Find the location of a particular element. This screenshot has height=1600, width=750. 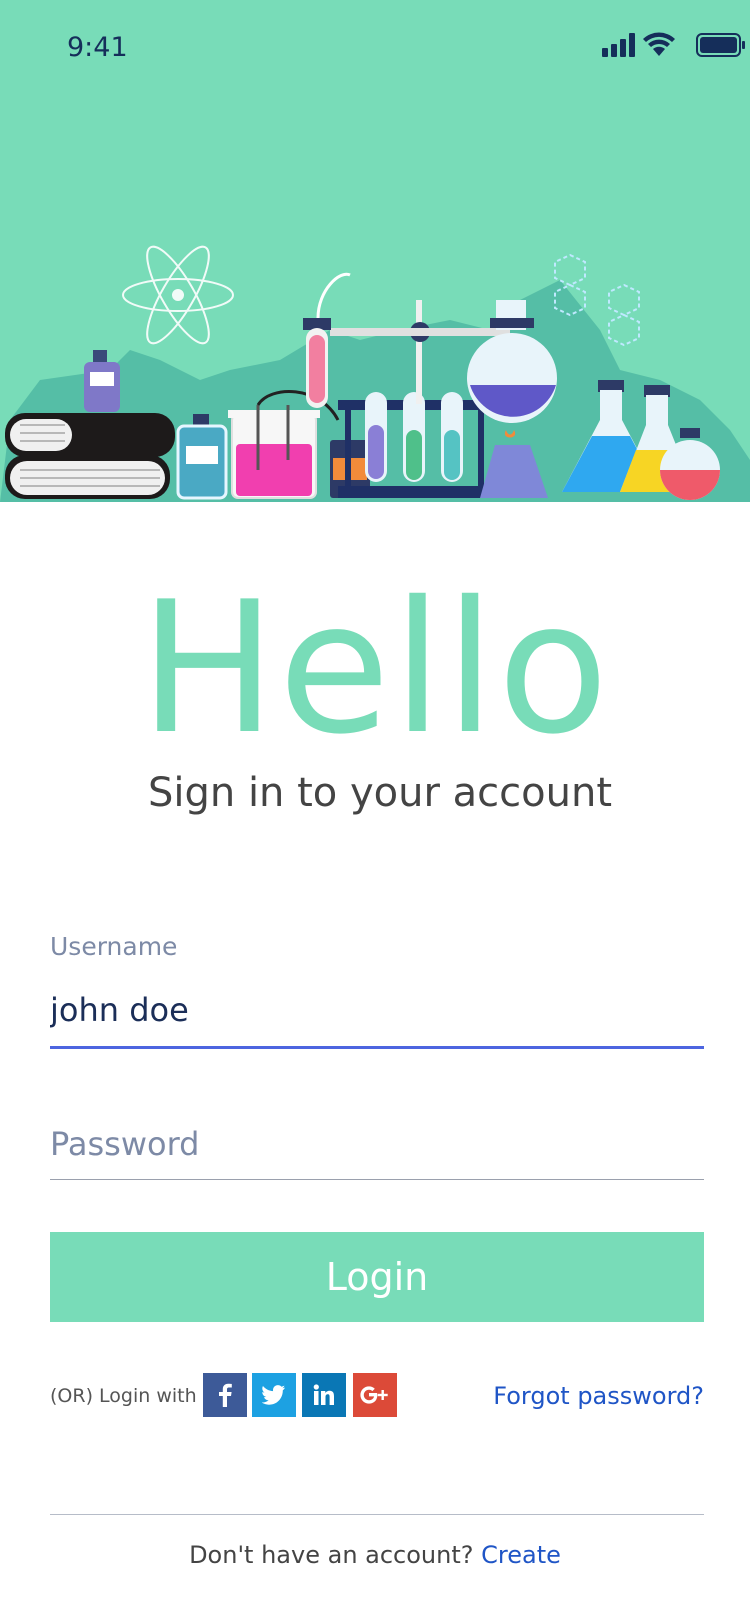

status-bar: 9:41 is located at coordinates (375, 50).